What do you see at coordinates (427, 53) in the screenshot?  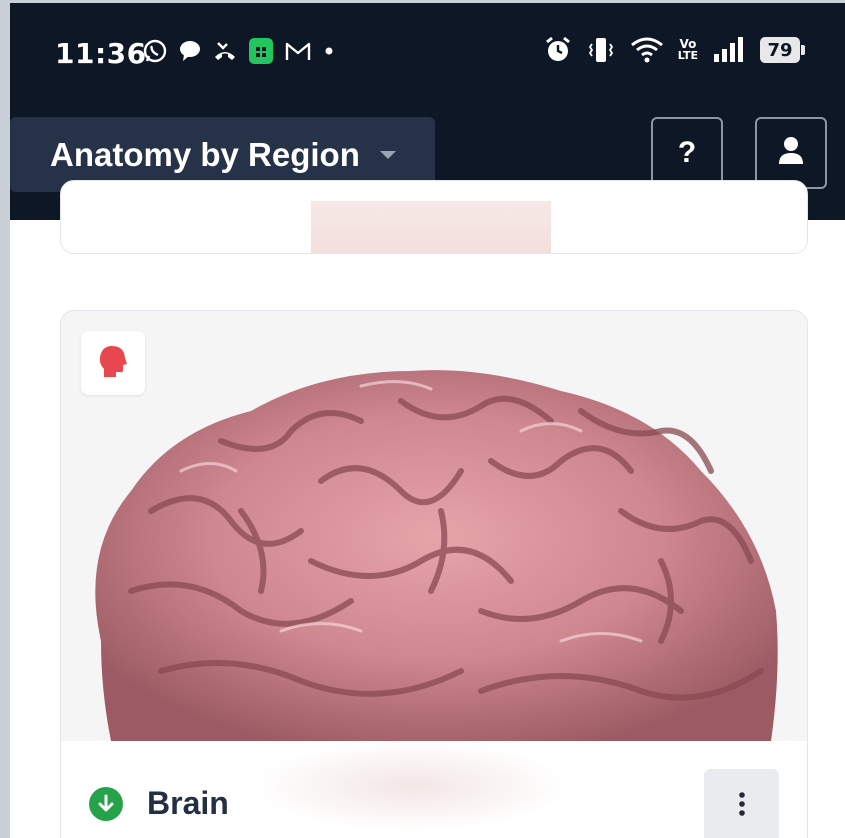 I see `status-bar: 11:36 Vo LTE 79` at bounding box center [427, 53].